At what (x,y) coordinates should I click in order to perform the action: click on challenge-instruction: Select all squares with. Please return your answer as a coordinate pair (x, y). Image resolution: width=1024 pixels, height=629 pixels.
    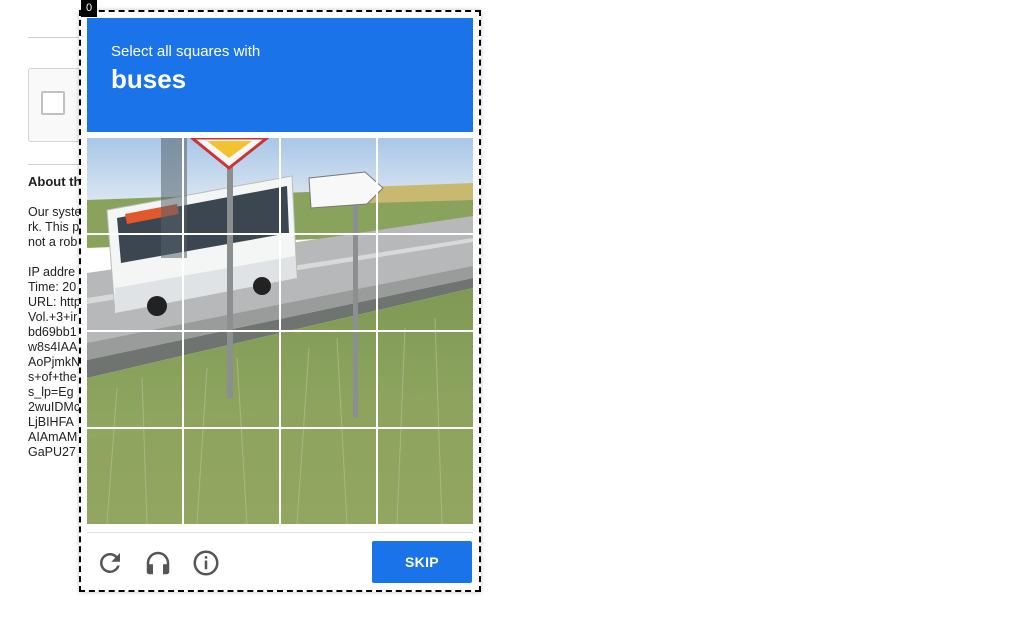
    Looking at the image, I should click on (186, 51).